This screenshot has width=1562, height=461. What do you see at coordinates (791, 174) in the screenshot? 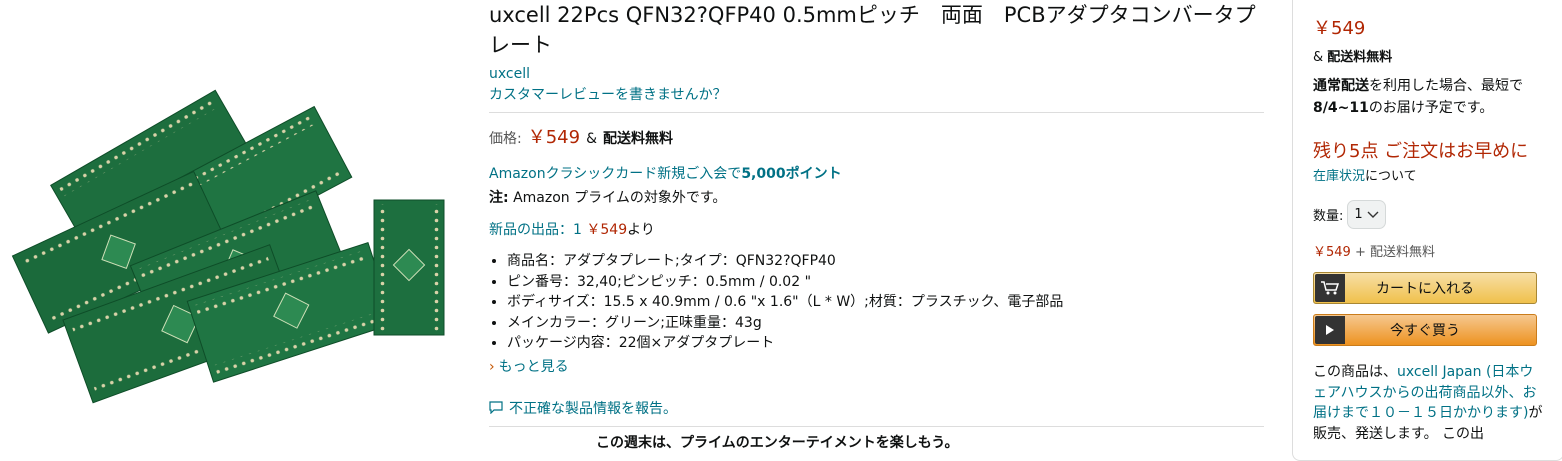
I see `promo-points: 5,000ポイント` at bounding box center [791, 174].